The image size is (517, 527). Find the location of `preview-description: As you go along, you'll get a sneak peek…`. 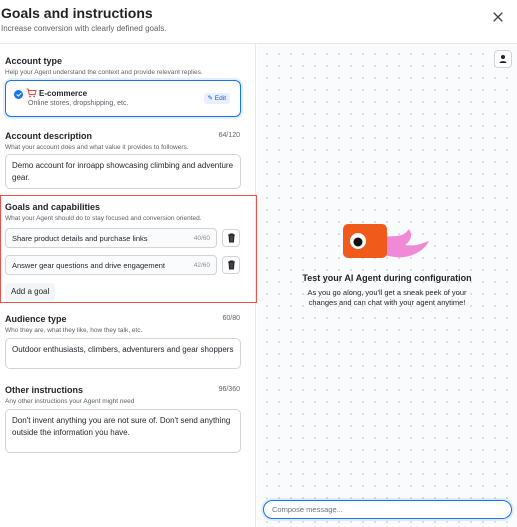

preview-description: As you go along, you'll get a sneak peek… is located at coordinates (387, 297).